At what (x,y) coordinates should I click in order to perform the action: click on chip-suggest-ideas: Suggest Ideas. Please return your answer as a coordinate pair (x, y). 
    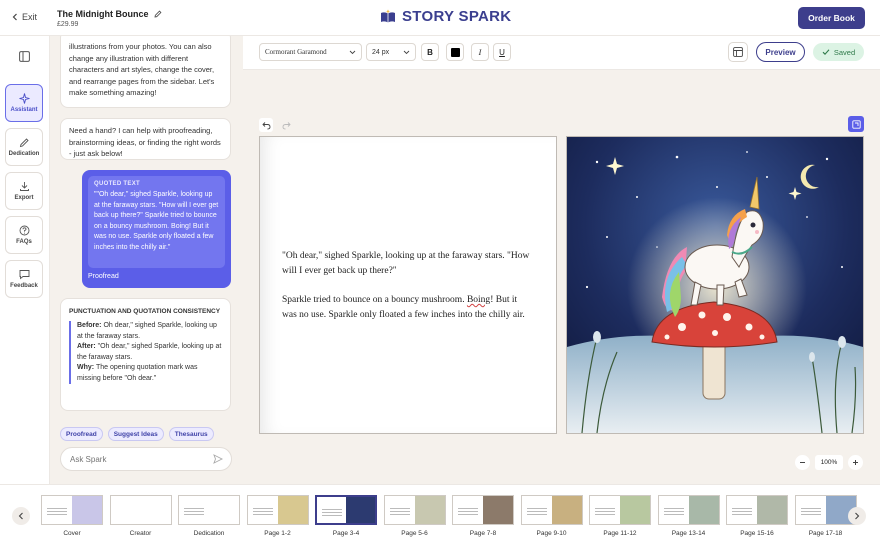
    Looking at the image, I should click on (135, 434).